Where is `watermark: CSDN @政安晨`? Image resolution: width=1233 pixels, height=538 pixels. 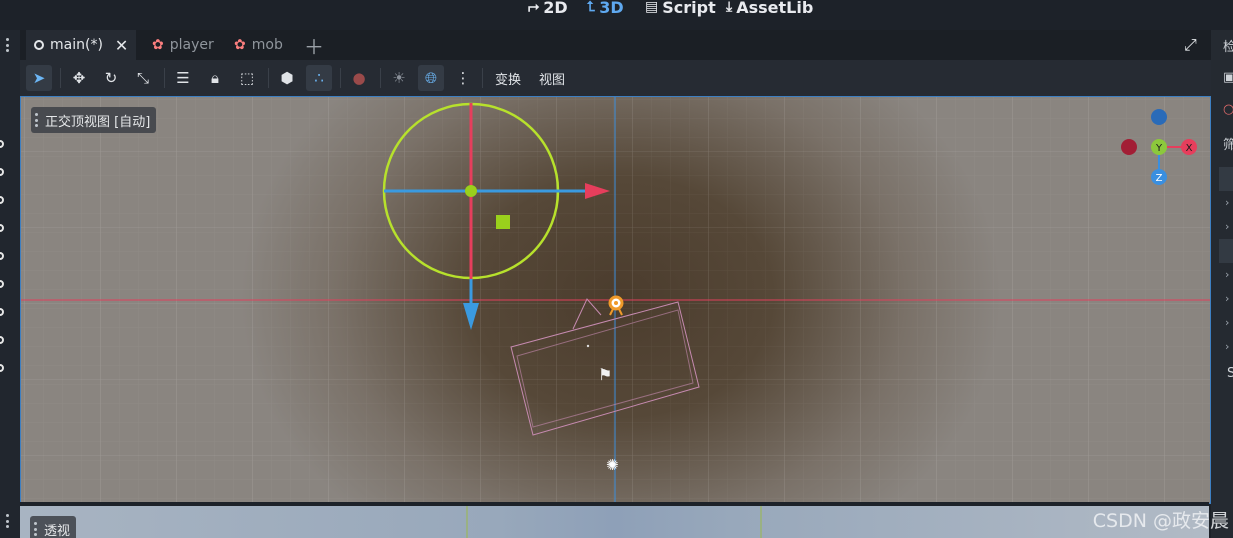 watermark: CSDN @政安晨 is located at coordinates (1160, 521).